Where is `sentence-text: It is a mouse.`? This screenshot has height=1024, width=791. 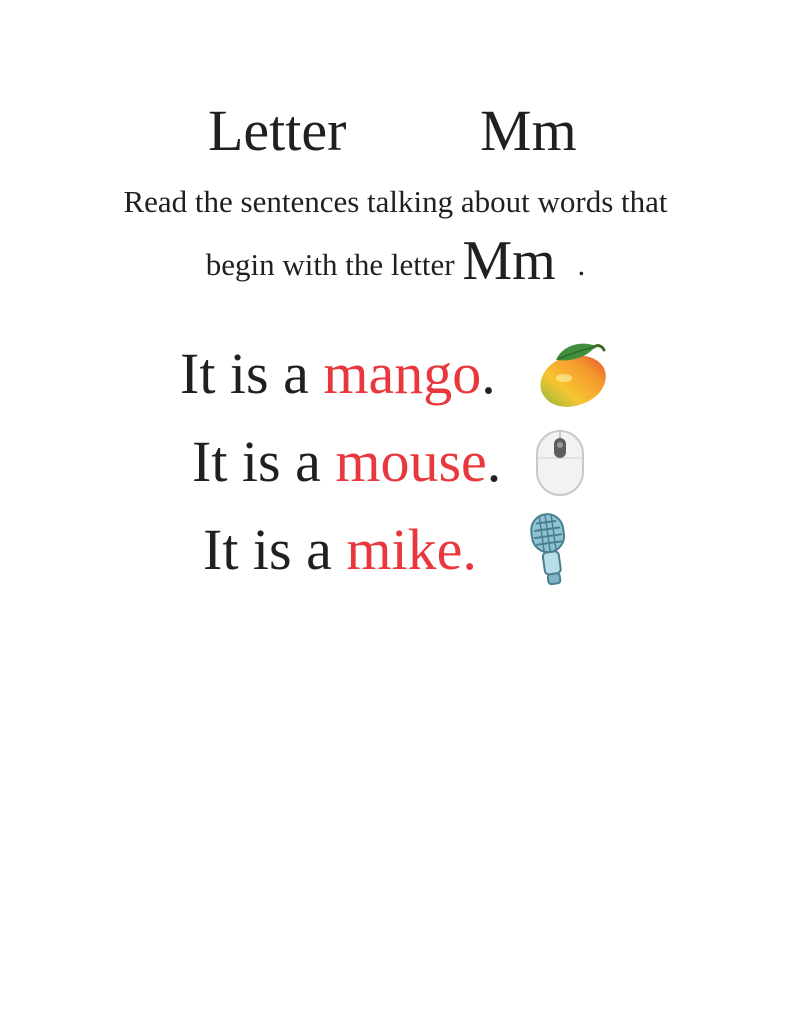
sentence-text: It is a mouse. is located at coordinates (346, 462).